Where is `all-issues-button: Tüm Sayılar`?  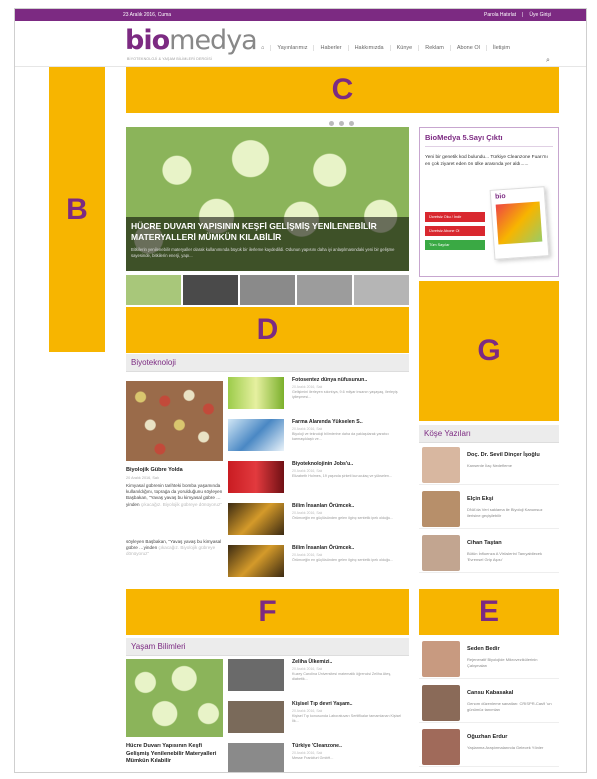
all-issues-button: Tüm Sayılar is located at coordinates (455, 245).